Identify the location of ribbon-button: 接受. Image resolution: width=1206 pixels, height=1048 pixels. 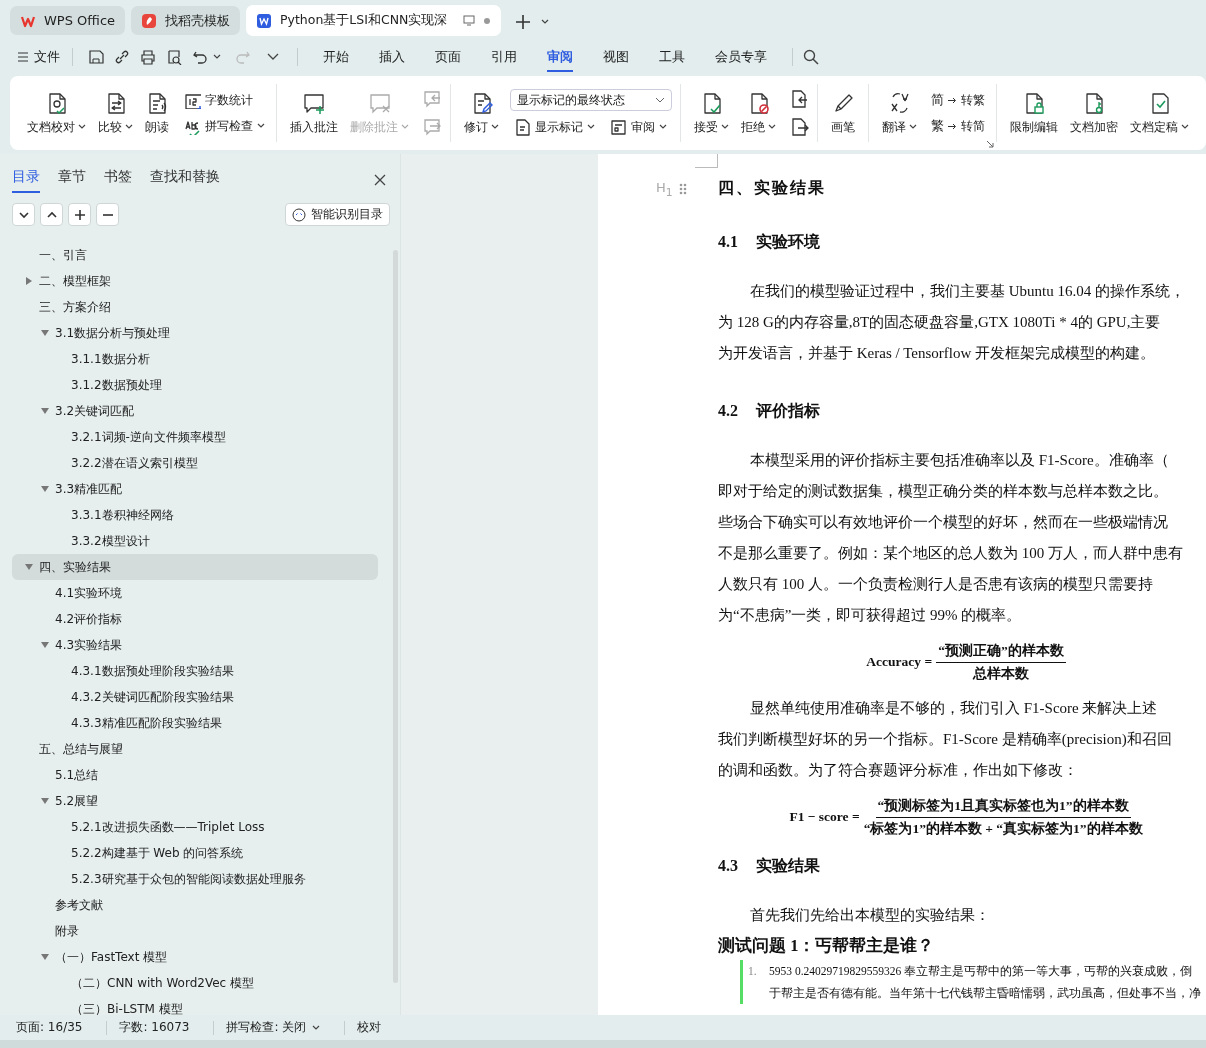
(711, 113).